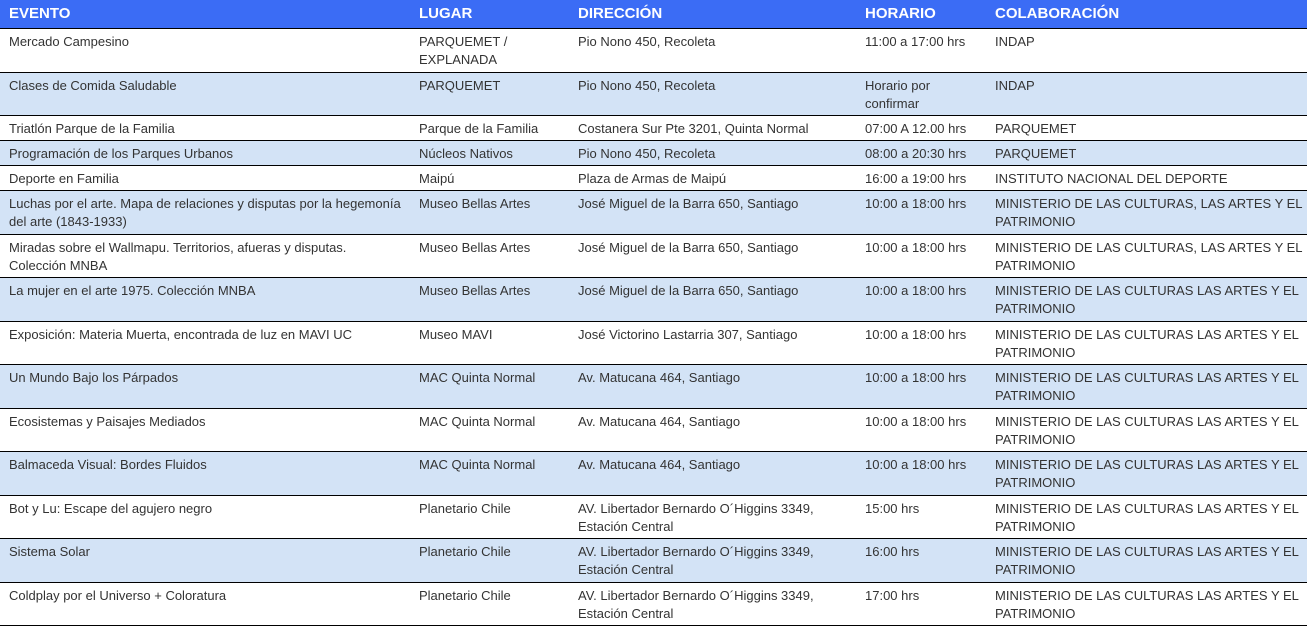 The height and width of the screenshot is (626, 1307). What do you see at coordinates (205, 386) in the screenshot?
I see `evento-cell: Un Mundo Bajo los Párpados` at bounding box center [205, 386].